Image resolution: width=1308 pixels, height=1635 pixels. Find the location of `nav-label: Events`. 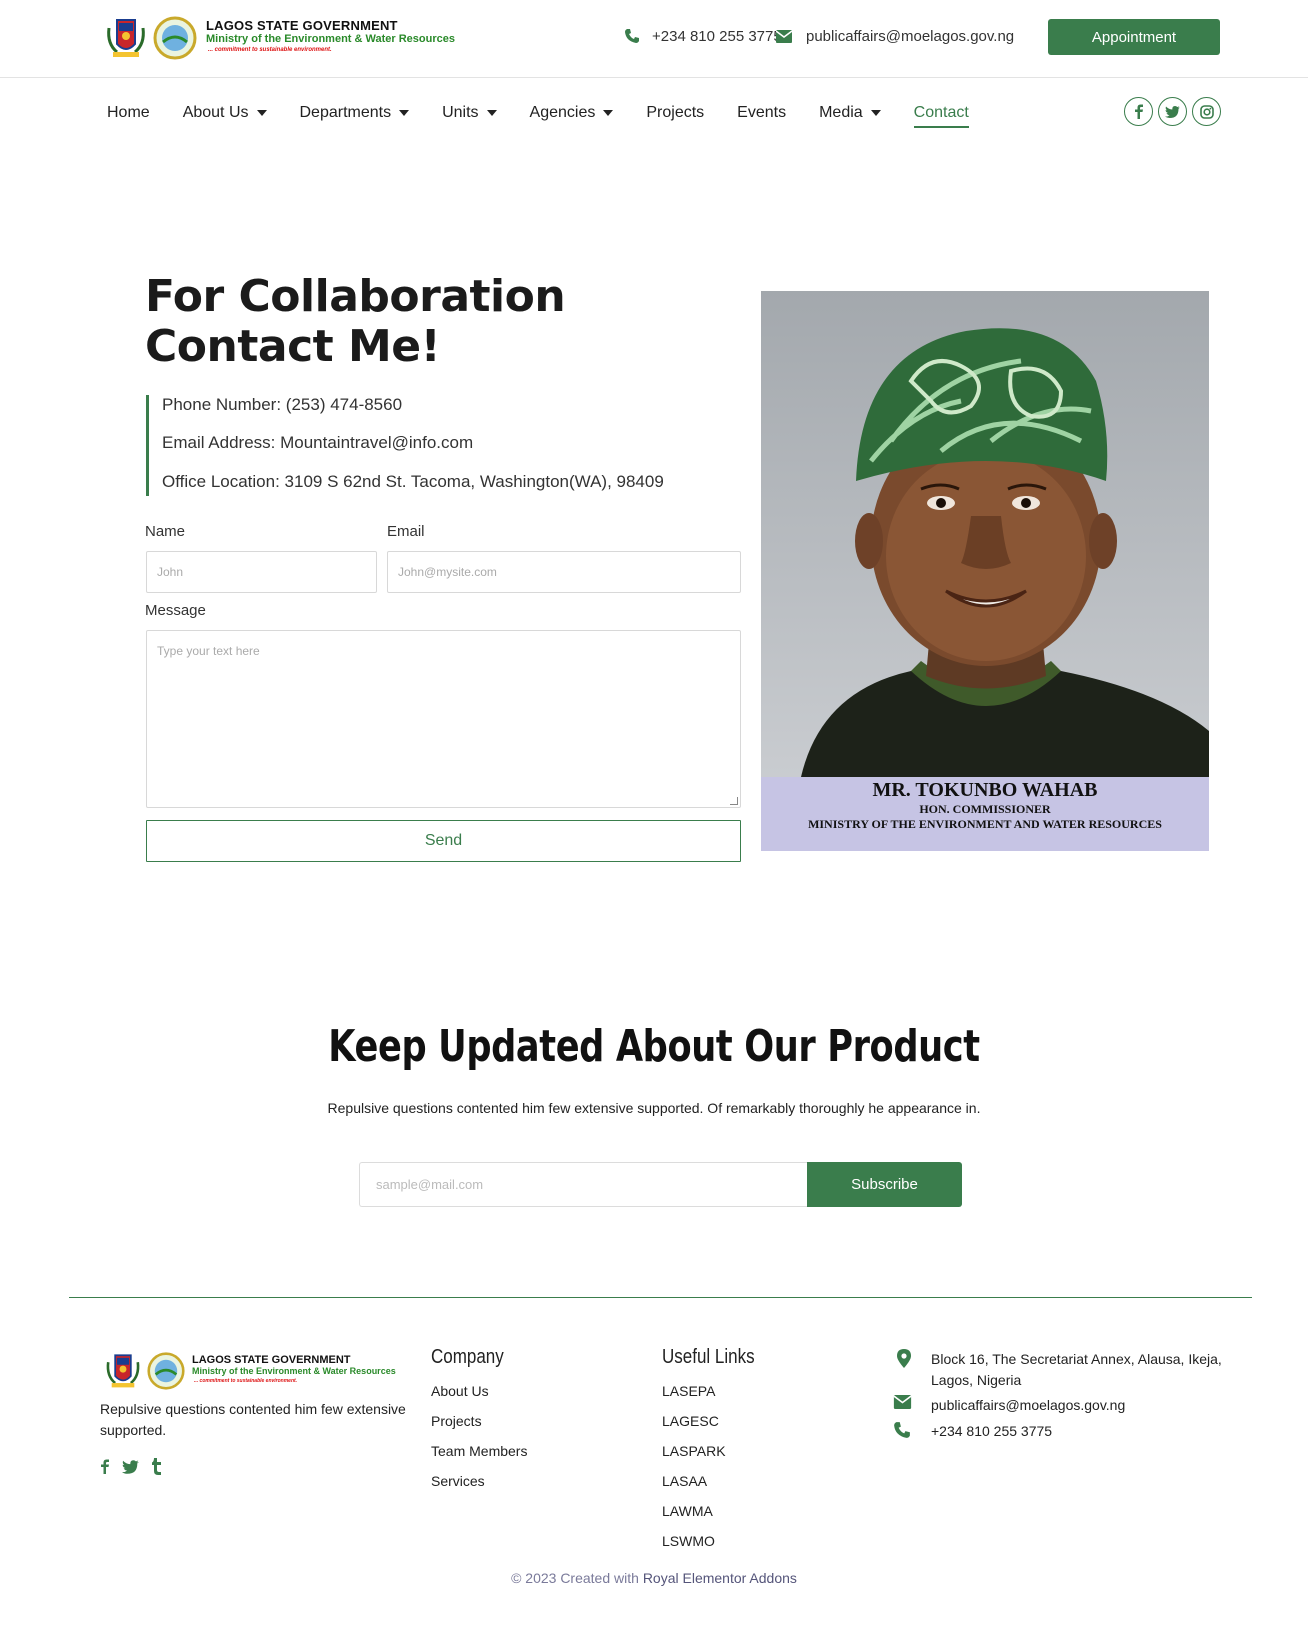

nav-label: Events is located at coordinates (762, 112).